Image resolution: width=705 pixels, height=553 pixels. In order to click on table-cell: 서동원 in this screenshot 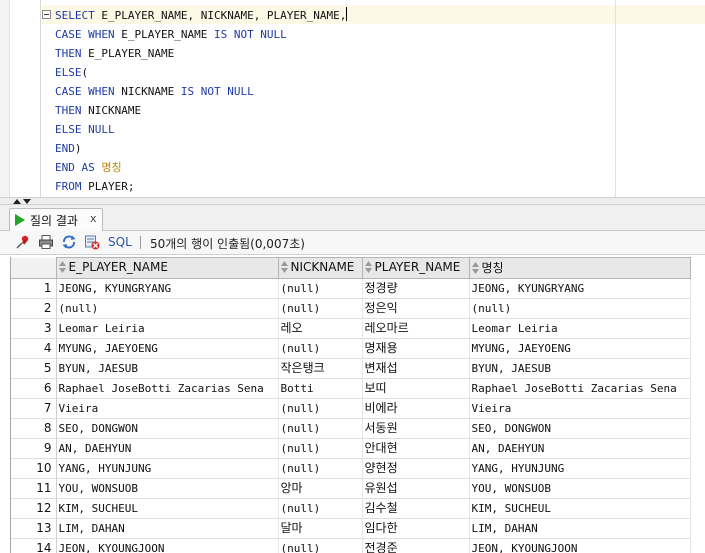, I will do `click(416, 428)`.